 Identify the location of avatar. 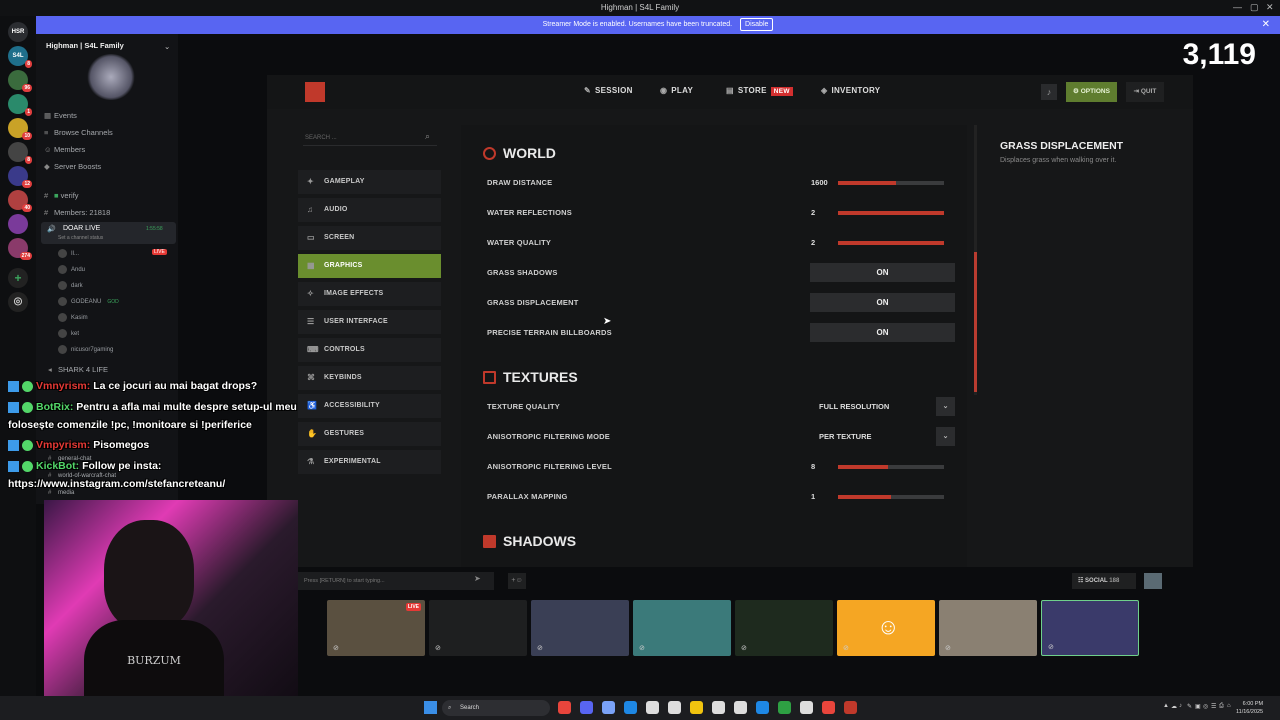
(1153, 581).